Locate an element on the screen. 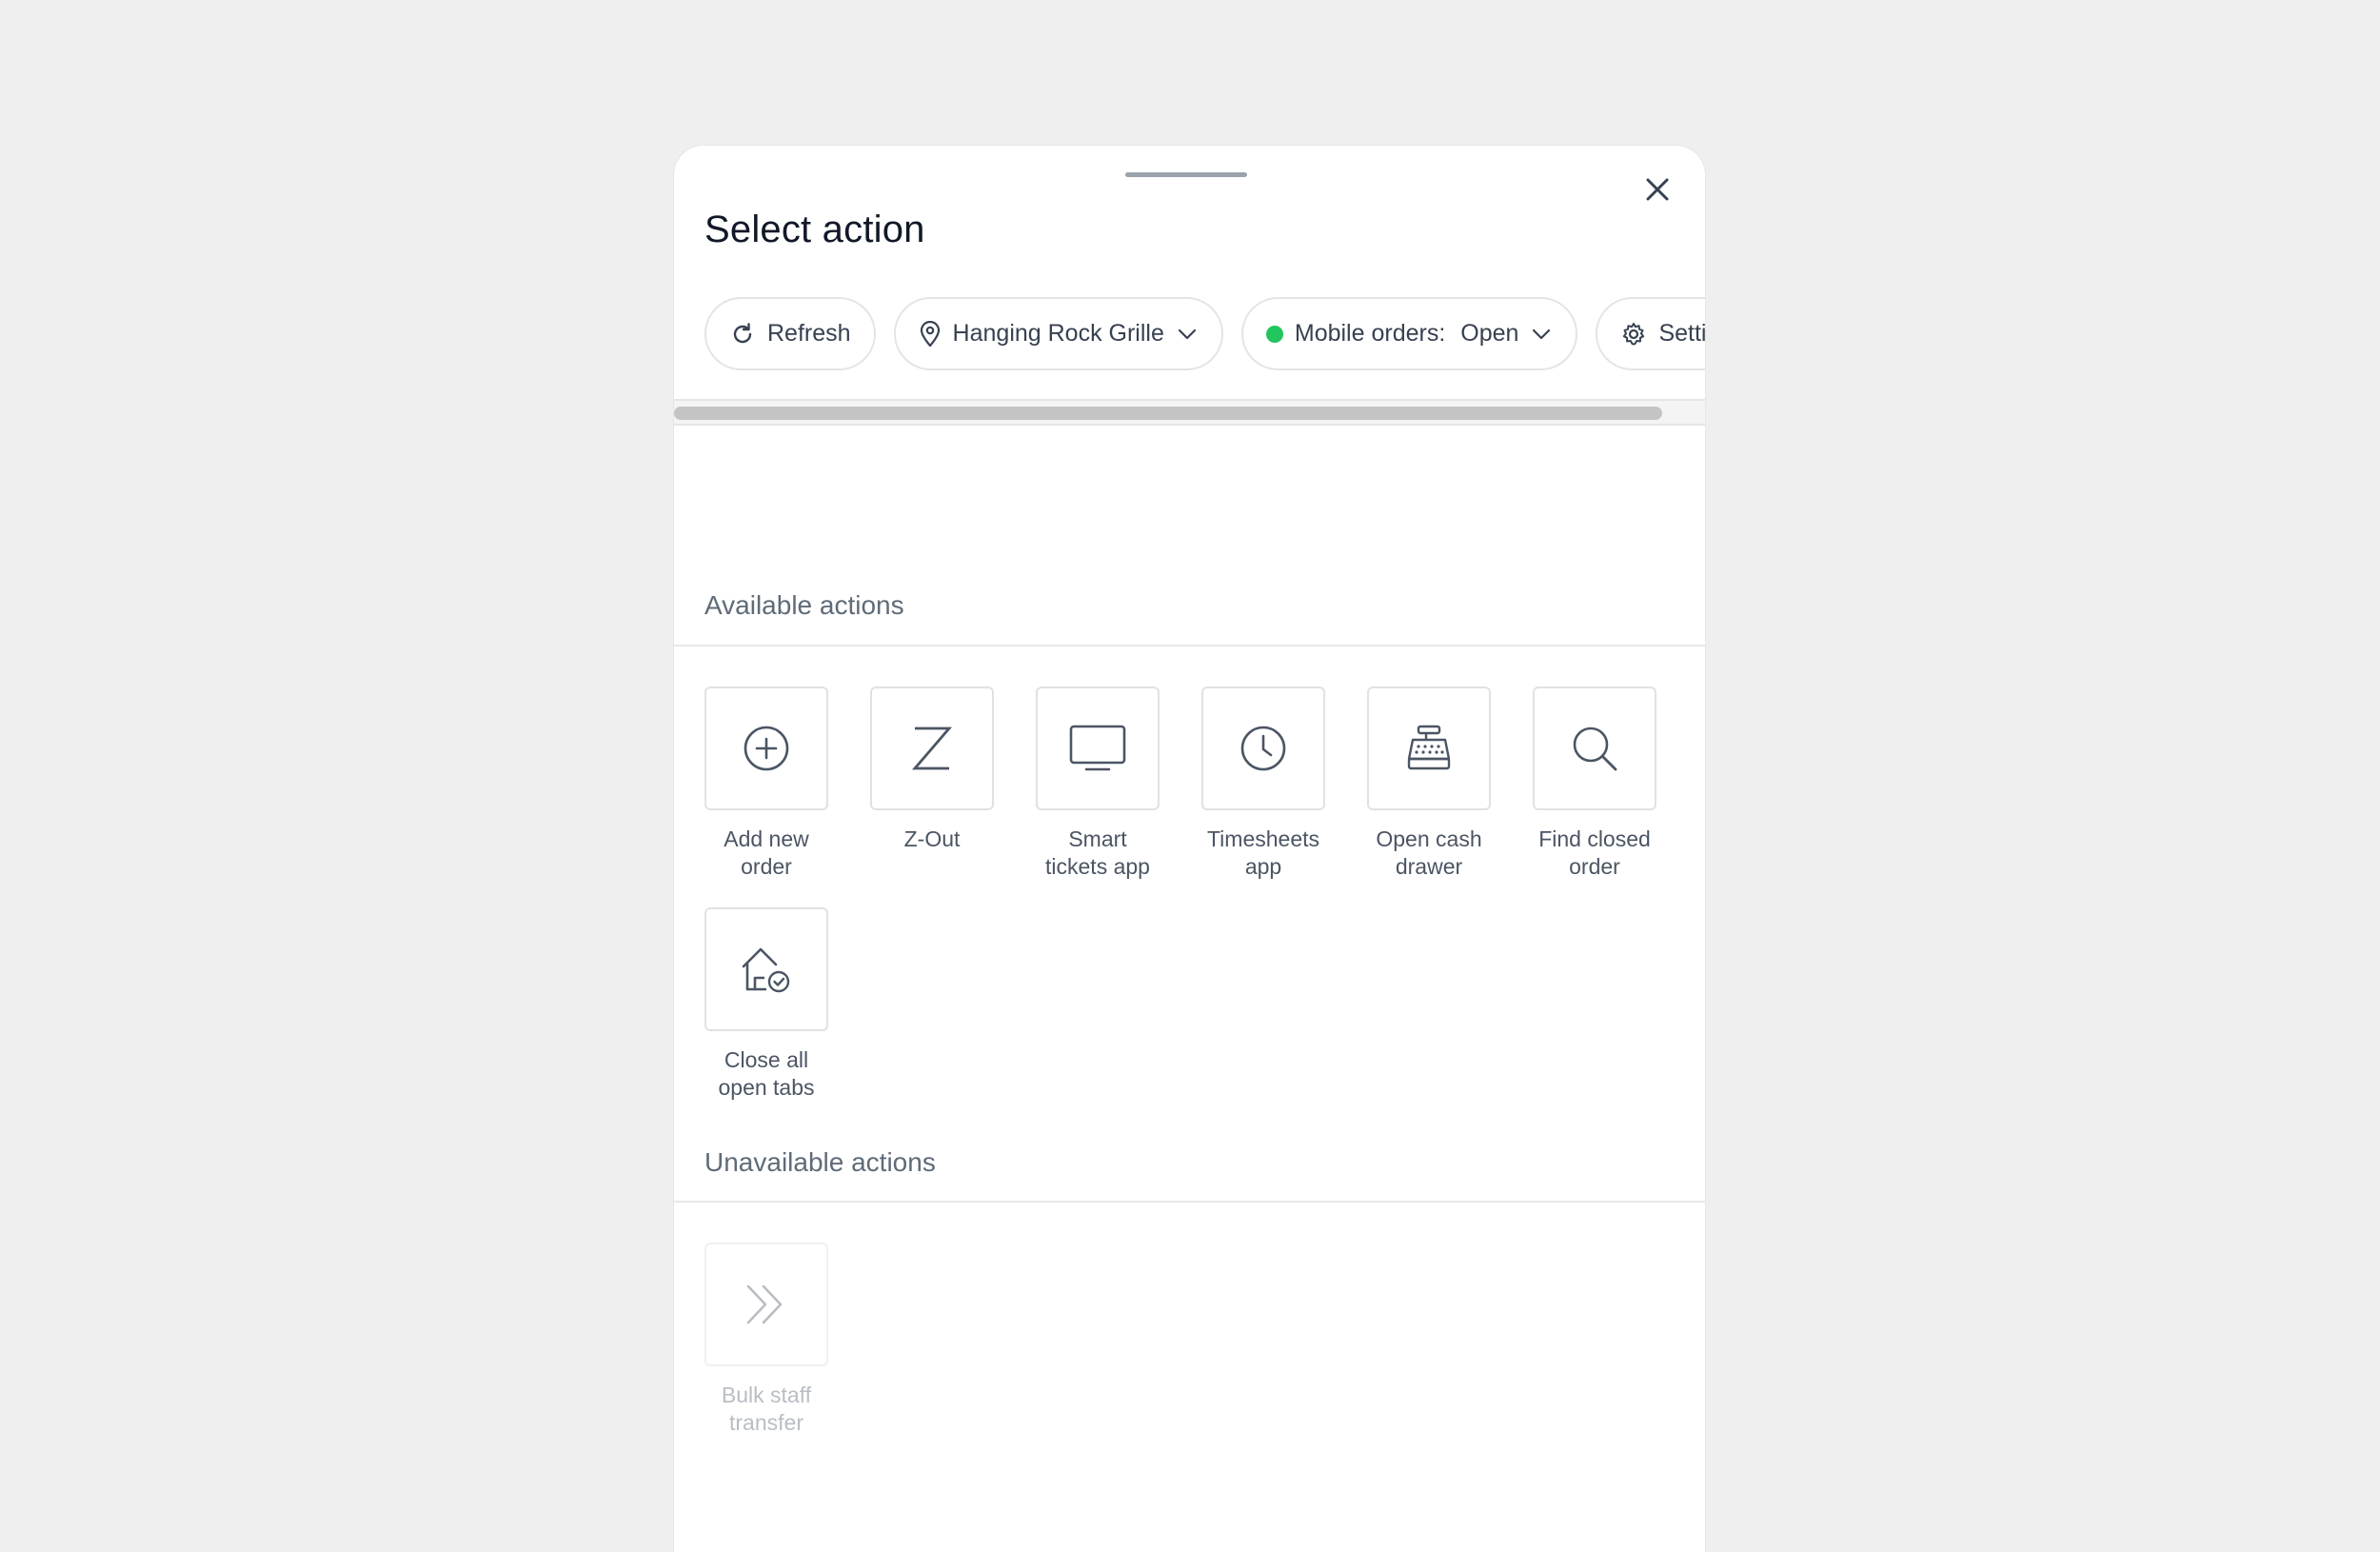  close-all-open-tabs-action: Close all open tabs is located at coordinates (766, 1005).